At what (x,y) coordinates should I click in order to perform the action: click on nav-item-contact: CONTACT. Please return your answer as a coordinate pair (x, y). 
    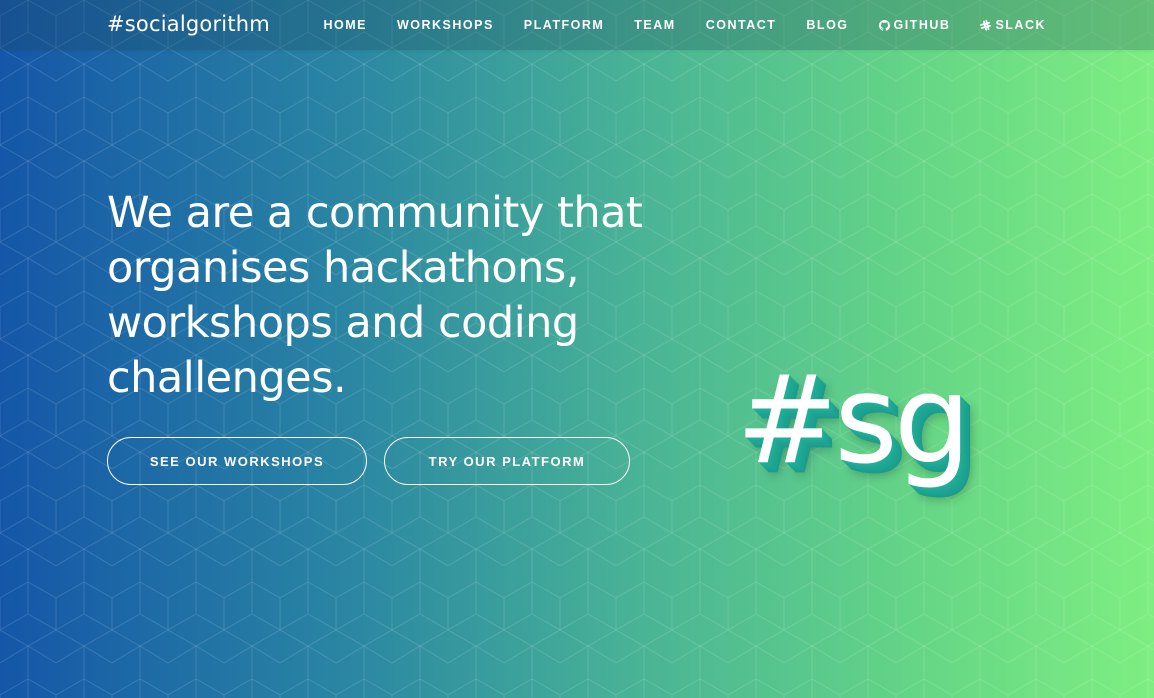
    Looking at the image, I should click on (741, 25).